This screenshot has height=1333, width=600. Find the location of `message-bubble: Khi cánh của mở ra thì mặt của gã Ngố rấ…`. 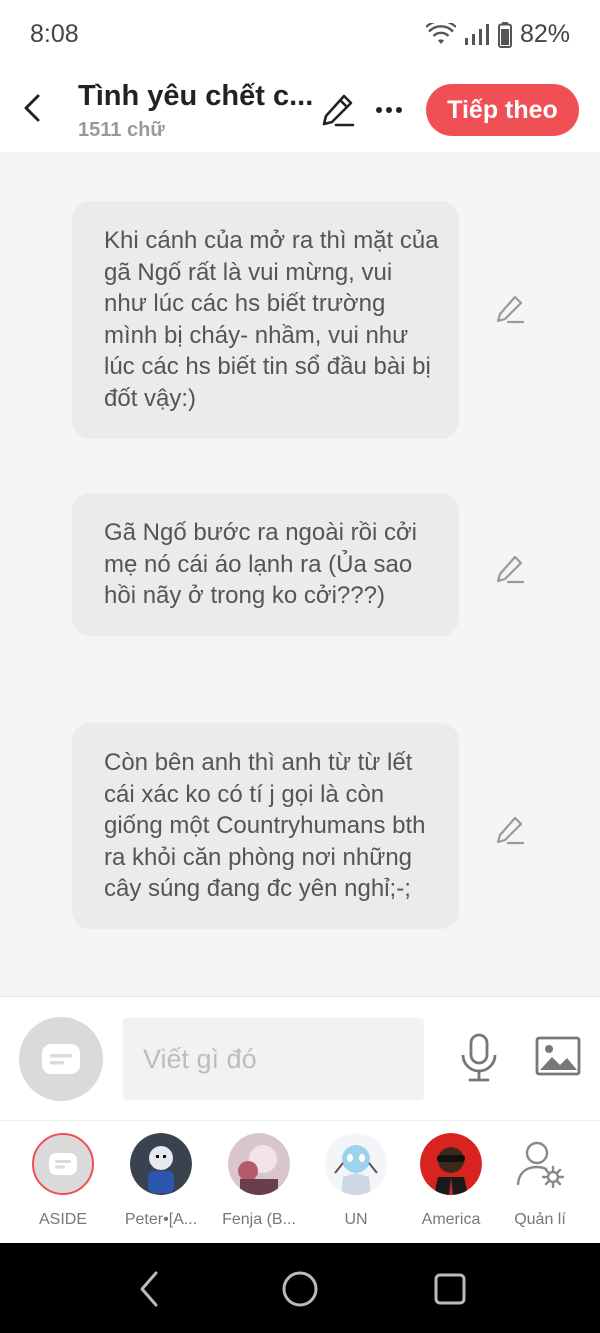

message-bubble: Khi cánh của mở ra thì mặt của gã Ngố rấ… is located at coordinates (265, 320).